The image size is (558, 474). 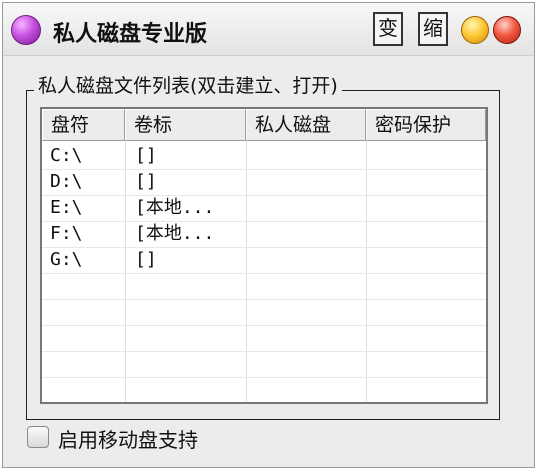 What do you see at coordinates (433, 29) in the screenshot?
I see `shrink-button: 缩` at bounding box center [433, 29].